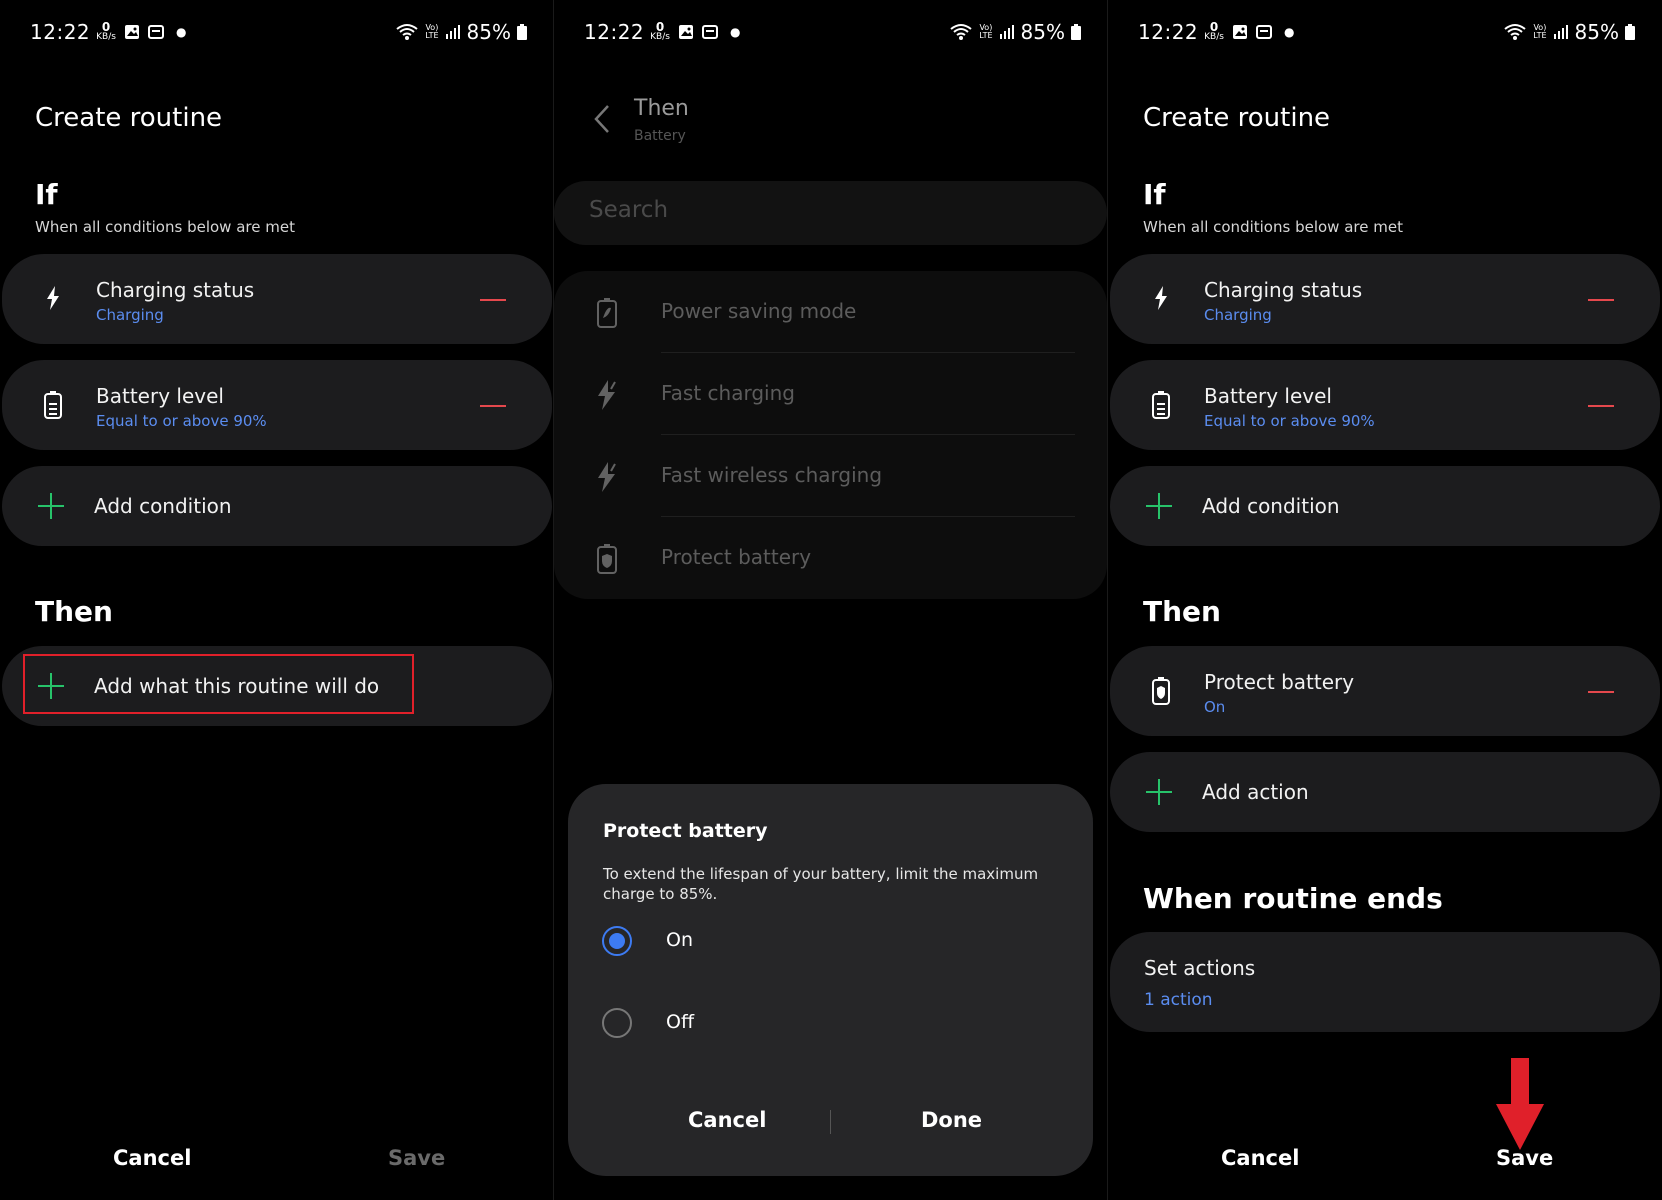 The height and width of the screenshot is (1200, 1662). Describe the element at coordinates (1601, 692) in the screenshot. I see `remove-action-icon` at that location.